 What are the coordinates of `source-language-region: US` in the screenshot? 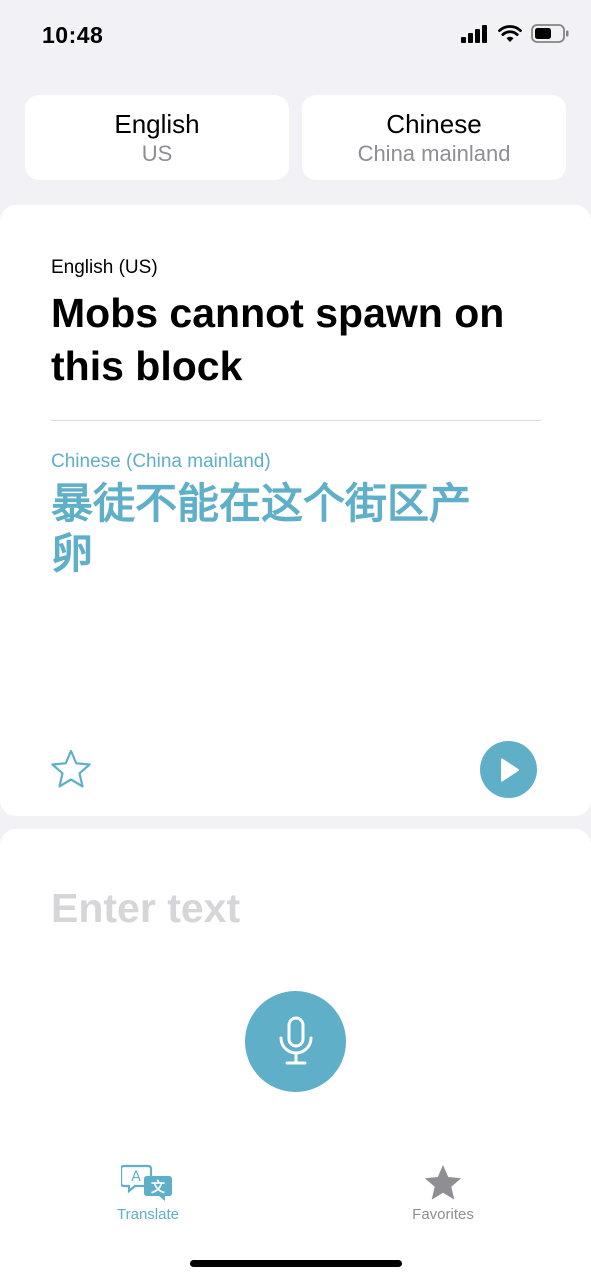 It's located at (157, 153).